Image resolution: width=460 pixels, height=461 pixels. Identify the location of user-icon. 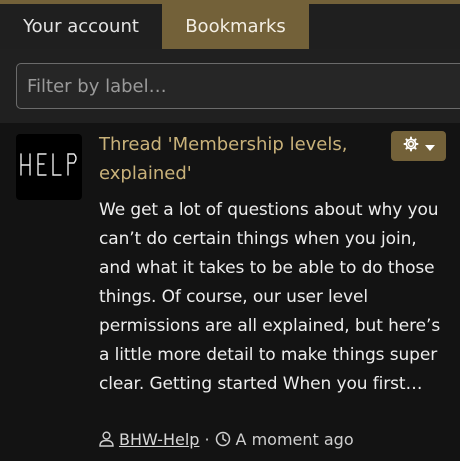
(106, 439).